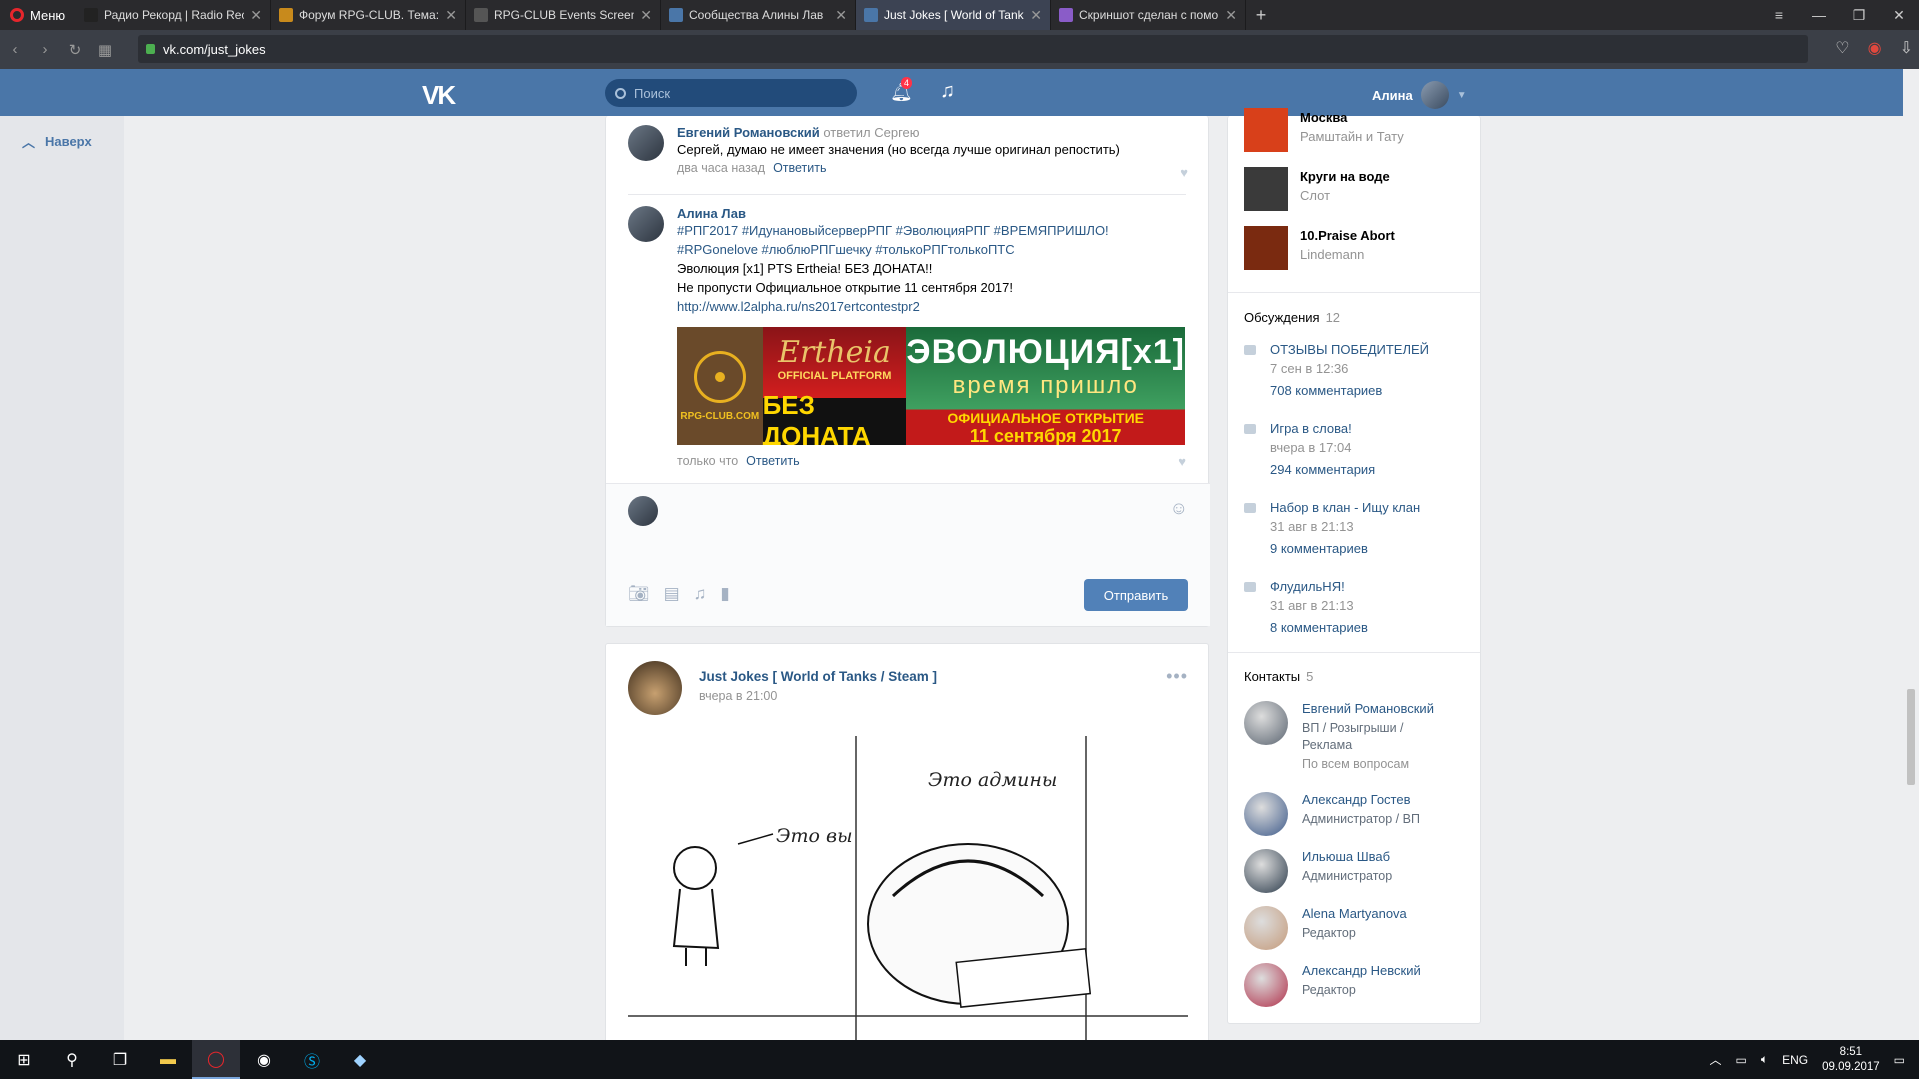 The width and height of the screenshot is (1919, 1079). Describe the element at coordinates (738, 696) in the screenshot. I see `post-time: вчера в 21:00` at that location.